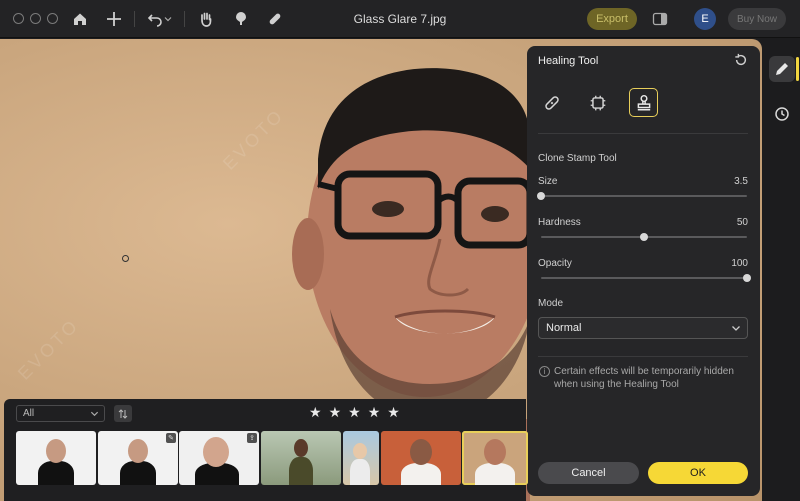  I want to click on section-title: Clone Stamp Tool, so click(577, 158).